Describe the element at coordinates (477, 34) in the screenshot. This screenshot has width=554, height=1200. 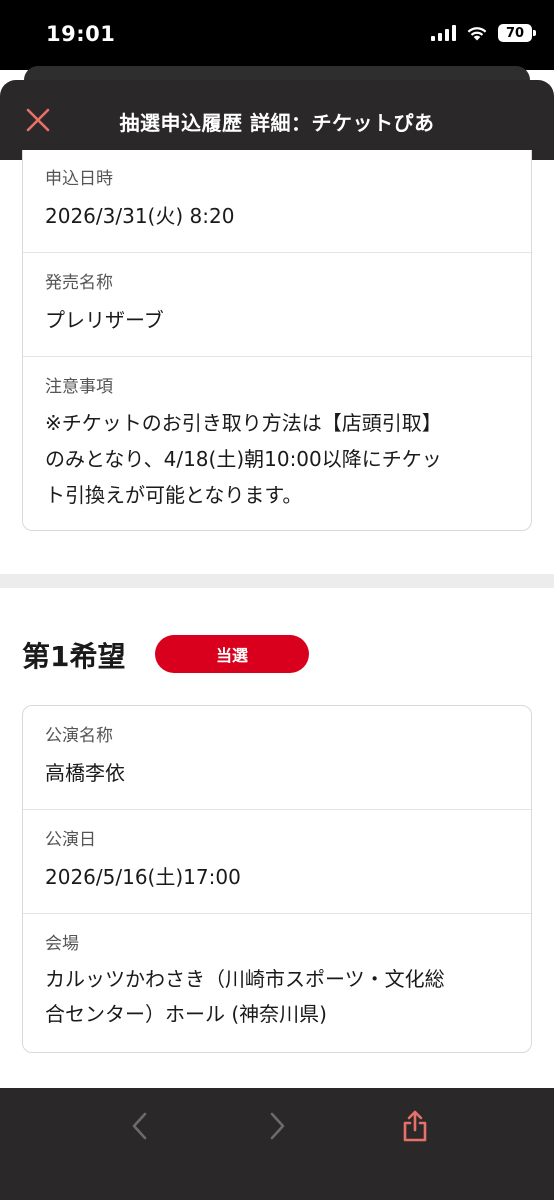
I see `wifi-icon` at that location.